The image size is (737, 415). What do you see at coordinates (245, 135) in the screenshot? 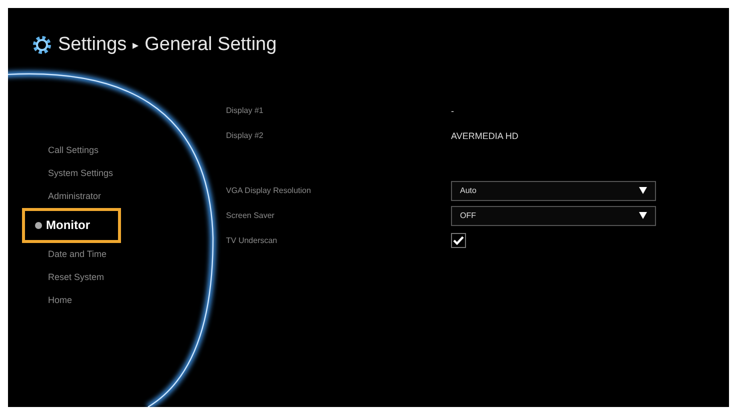
I see `setting-label: Display #2` at bounding box center [245, 135].